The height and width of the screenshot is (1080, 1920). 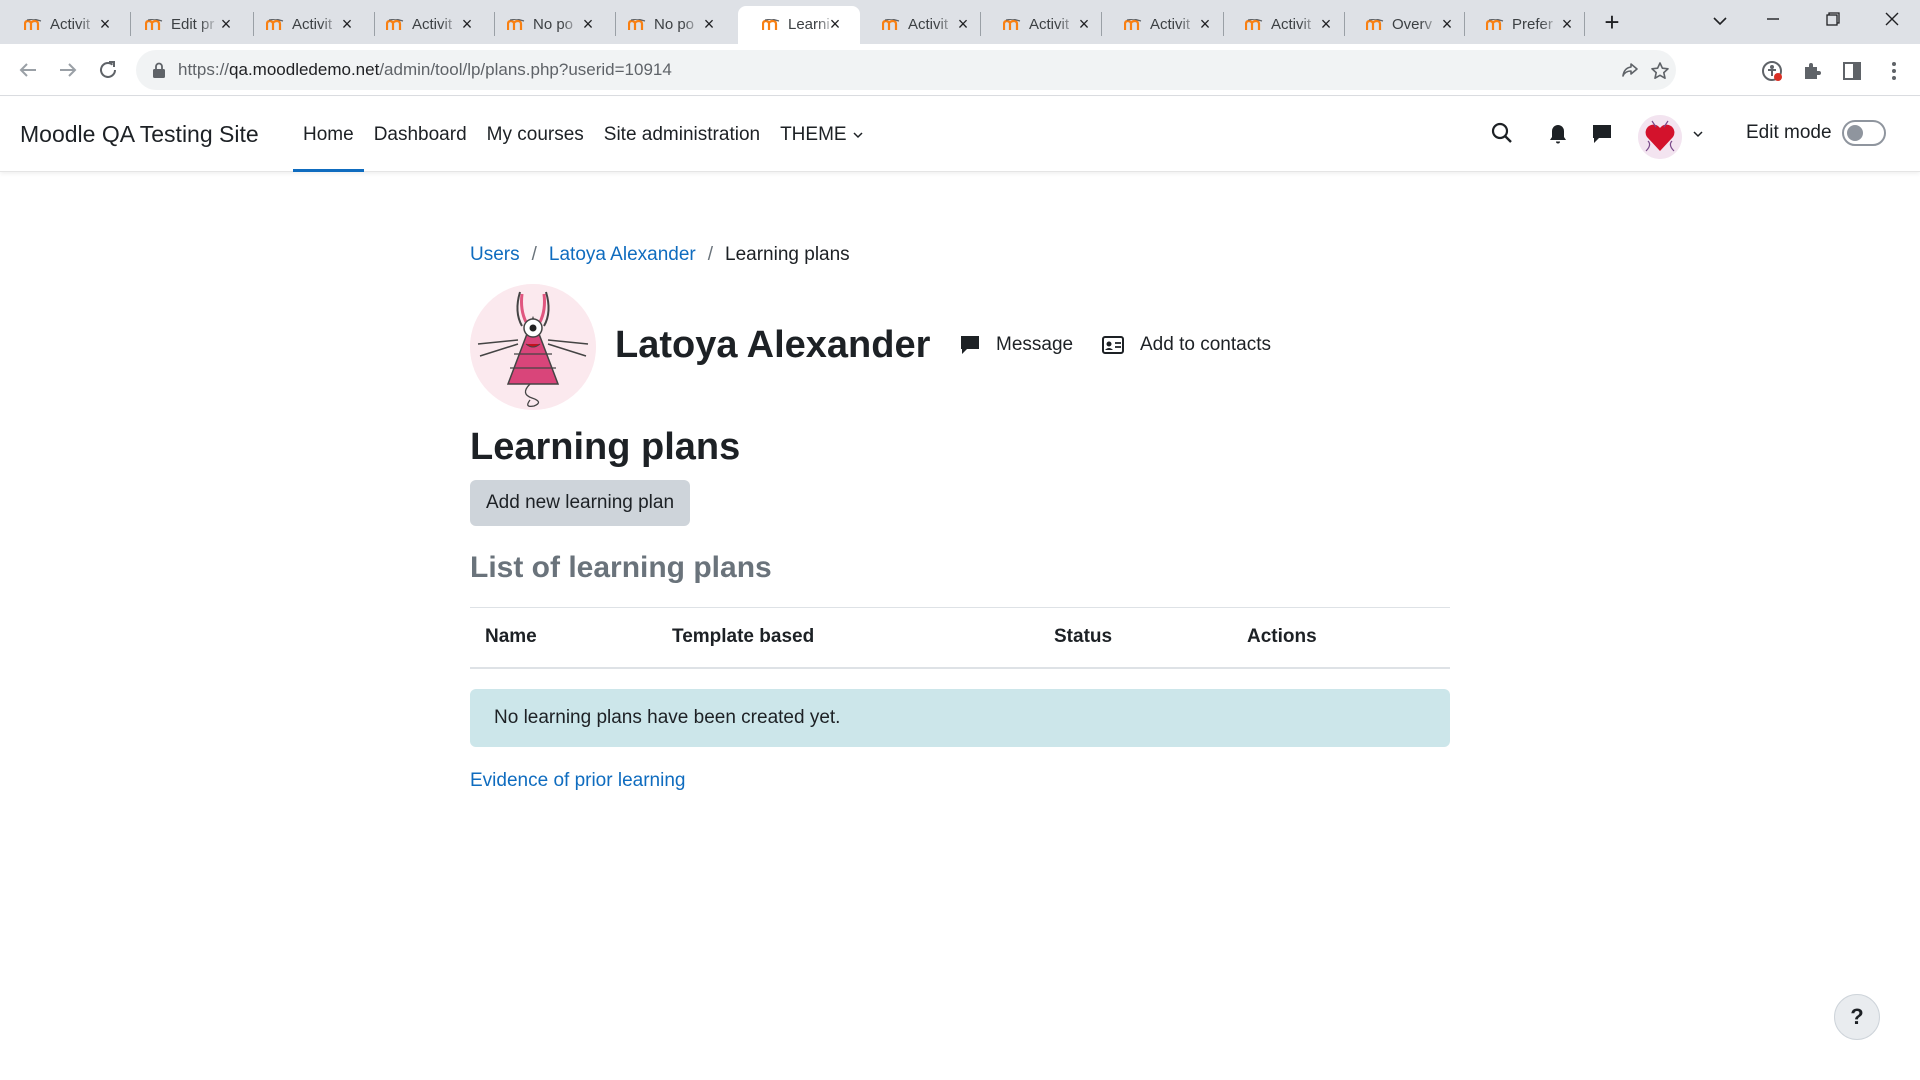 What do you see at coordinates (621, 567) in the screenshot?
I see `list-heading: List of learning plans` at bounding box center [621, 567].